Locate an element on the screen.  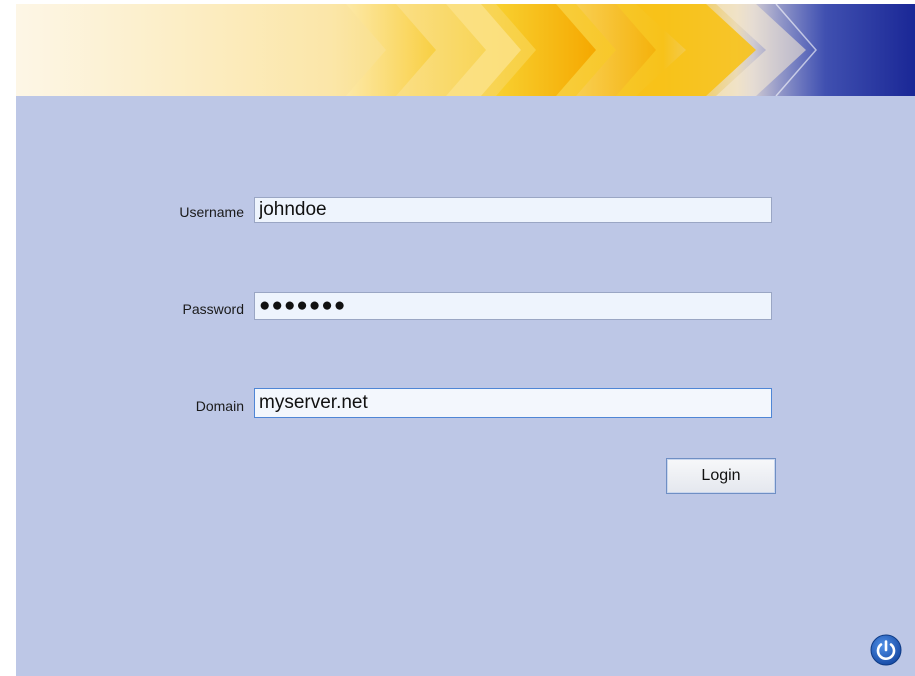
username-label: Username is located at coordinates (211, 212).